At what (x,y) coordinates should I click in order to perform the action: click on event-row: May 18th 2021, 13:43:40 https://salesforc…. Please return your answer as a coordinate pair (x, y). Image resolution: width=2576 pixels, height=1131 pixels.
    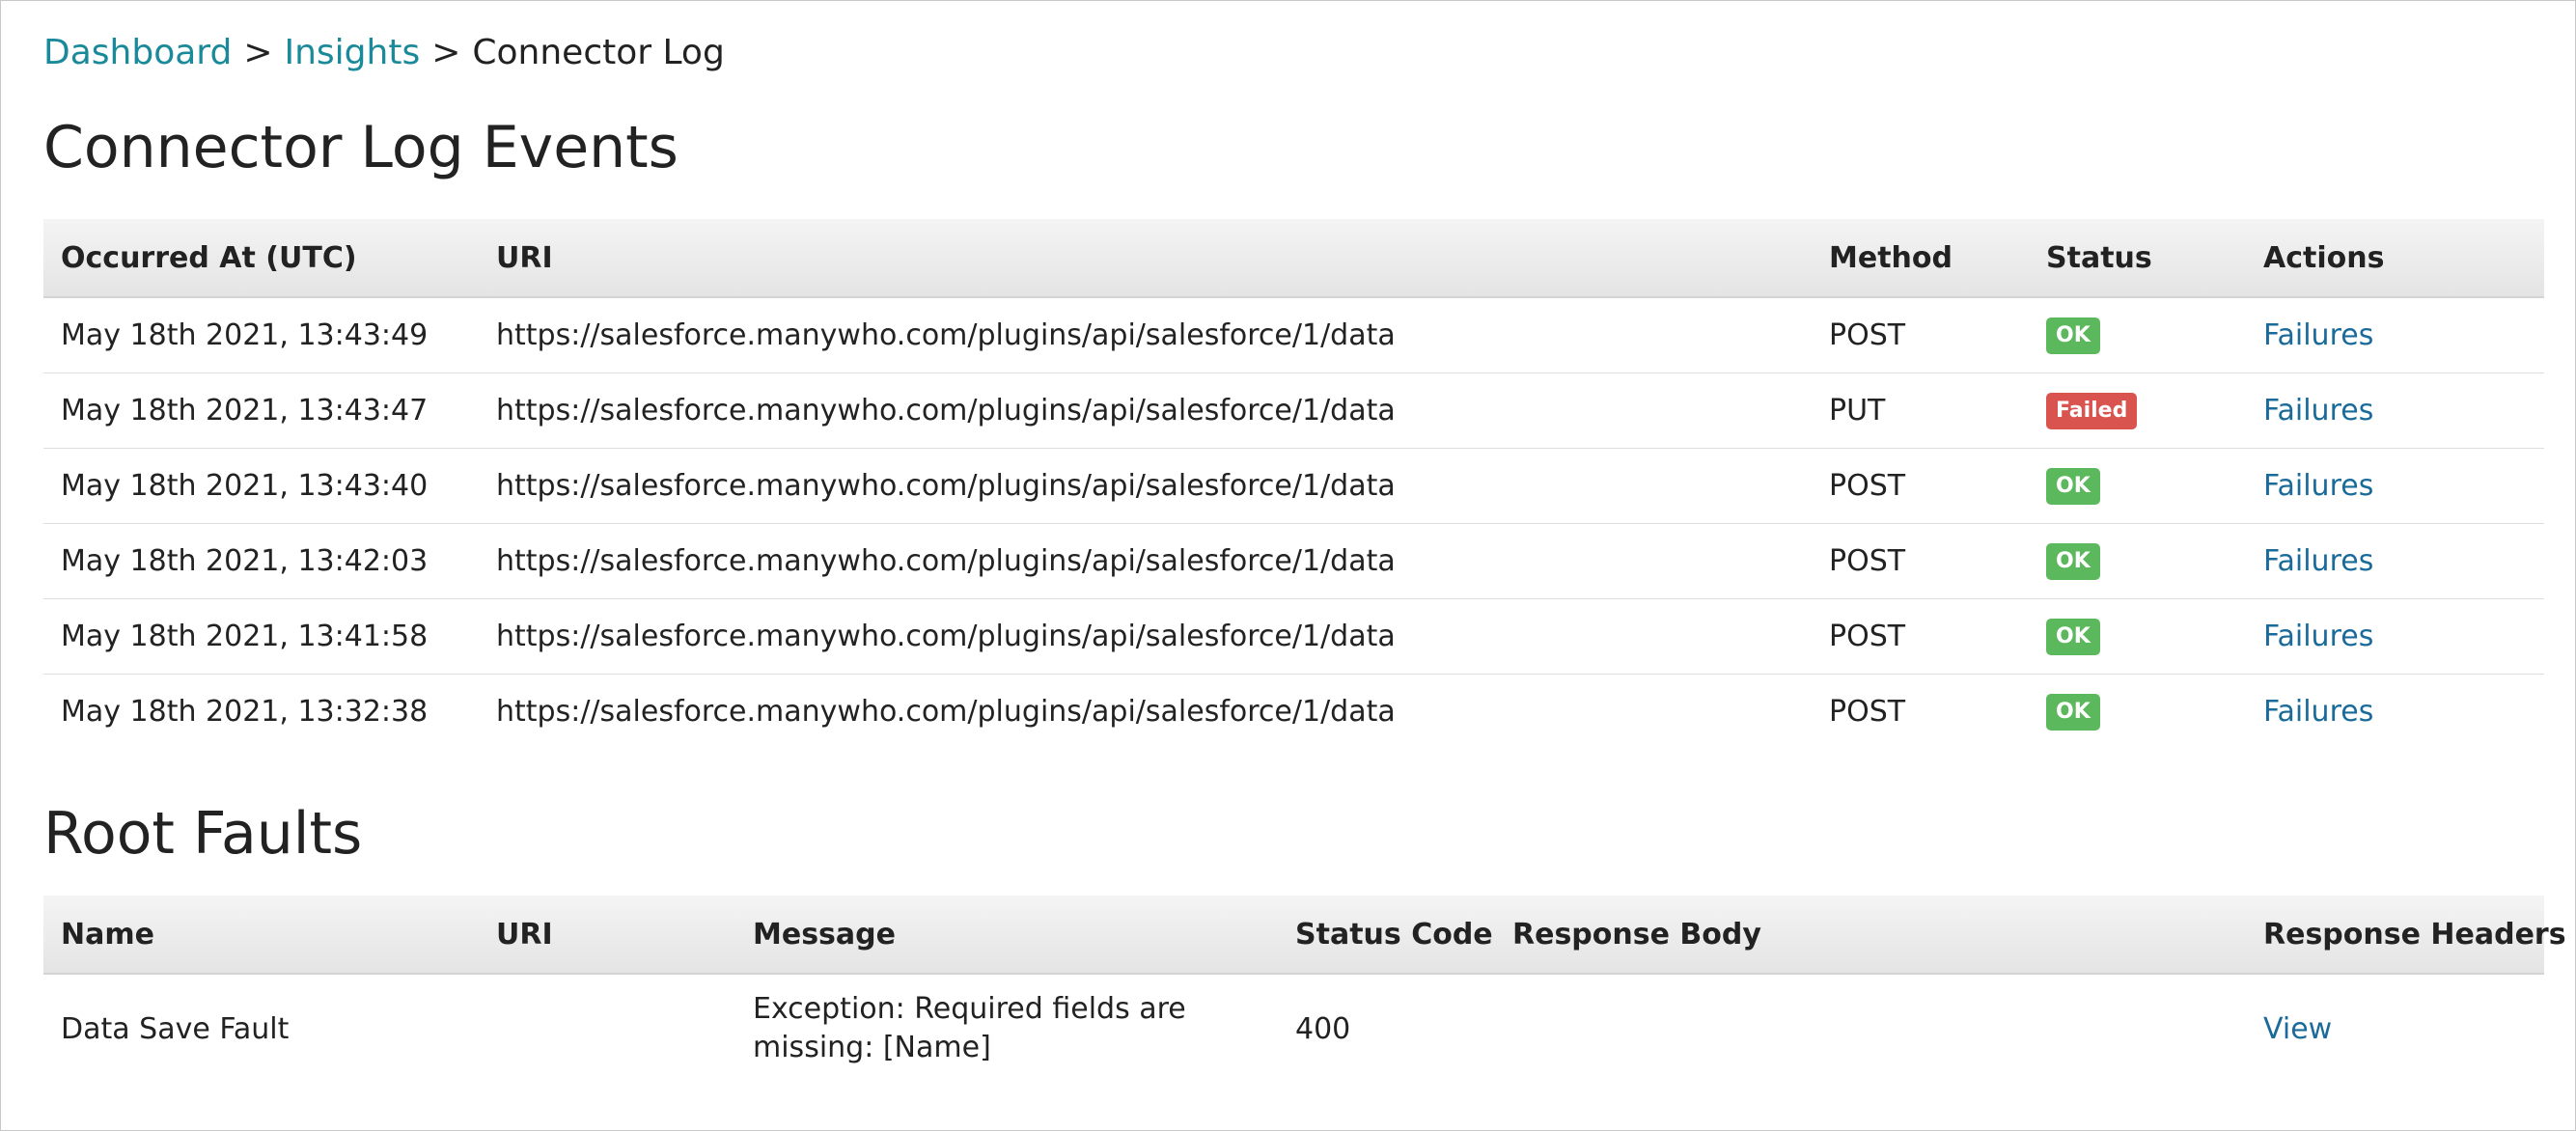
    Looking at the image, I should click on (1293, 486).